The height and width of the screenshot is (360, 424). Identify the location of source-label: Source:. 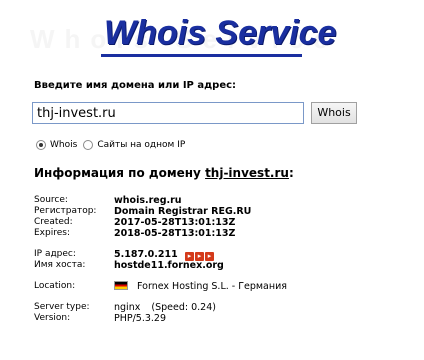
(51, 200).